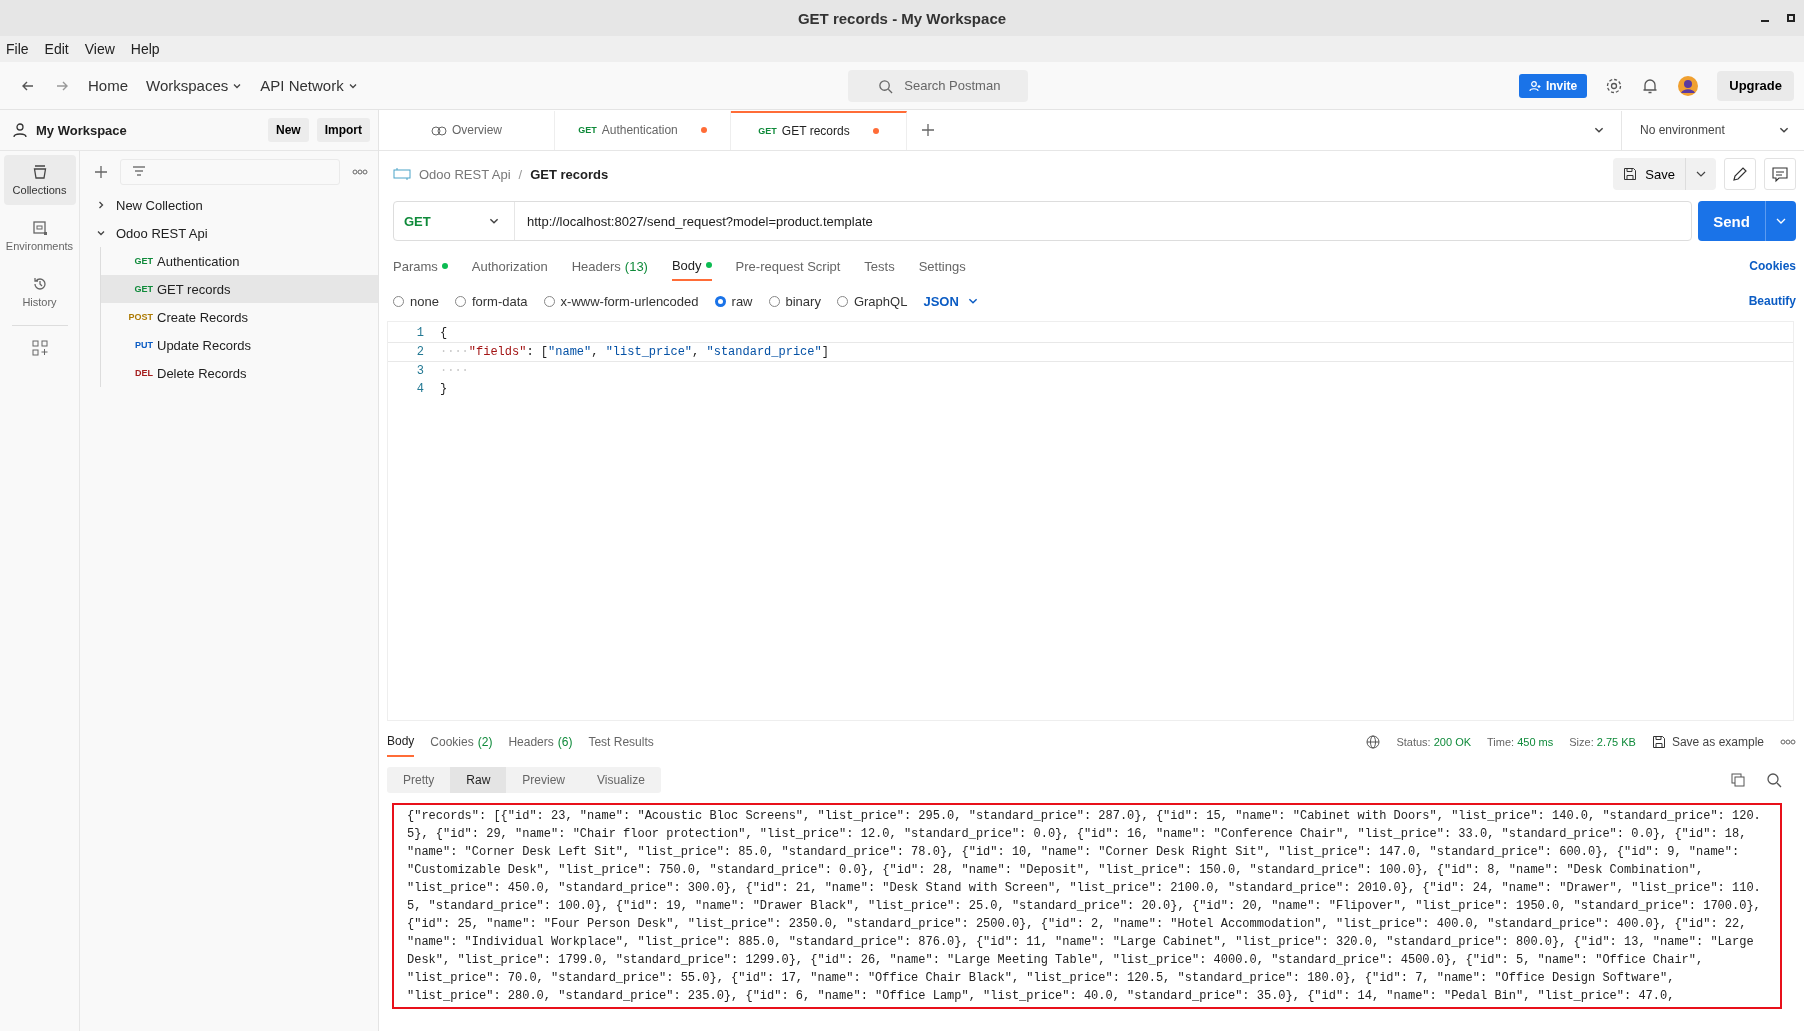 The image size is (1804, 1031). I want to click on add-user-icon, so click(1534, 85).